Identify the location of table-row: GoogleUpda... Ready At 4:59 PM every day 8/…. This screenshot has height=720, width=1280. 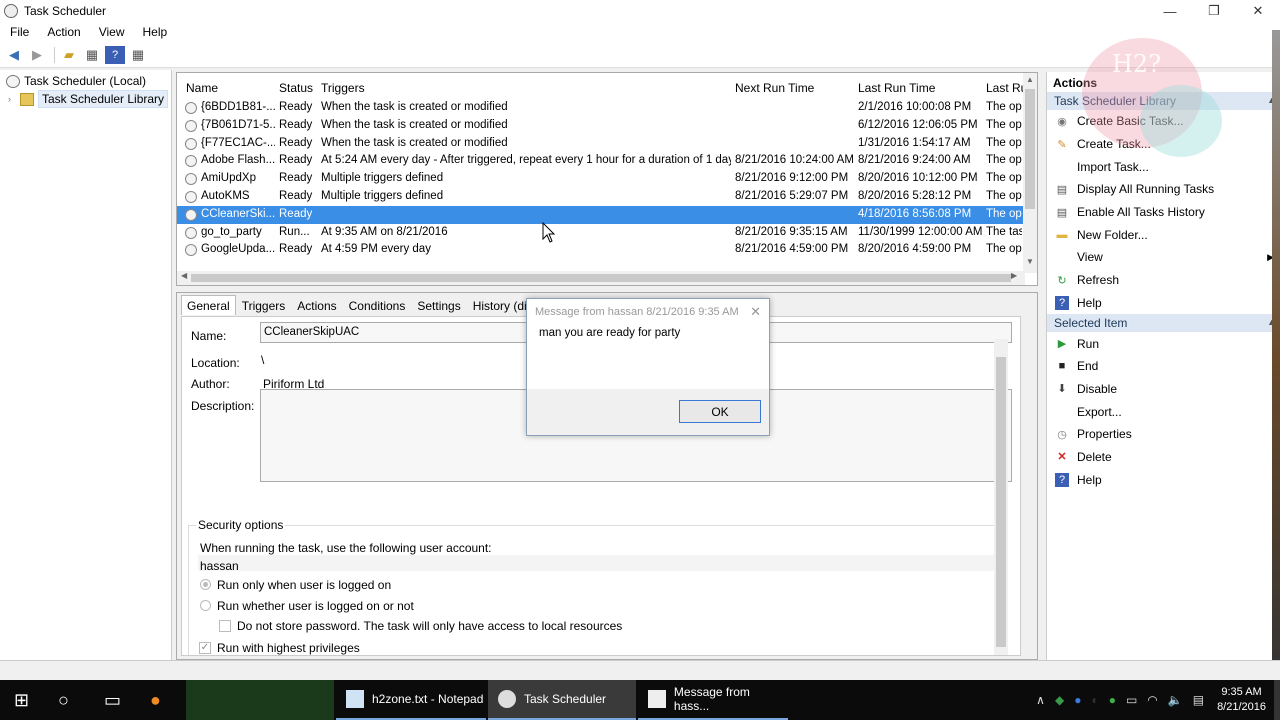
(600, 250).